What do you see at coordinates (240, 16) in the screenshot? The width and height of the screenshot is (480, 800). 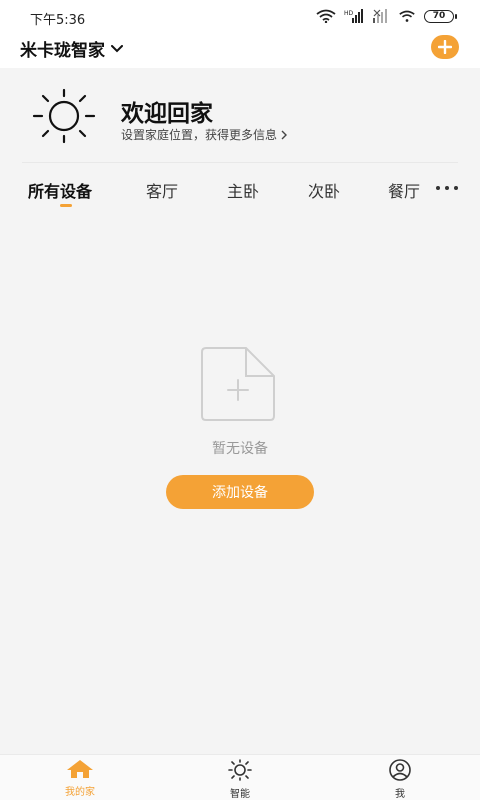 I see `status-bar: 下午5:36 HD 70` at bounding box center [240, 16].